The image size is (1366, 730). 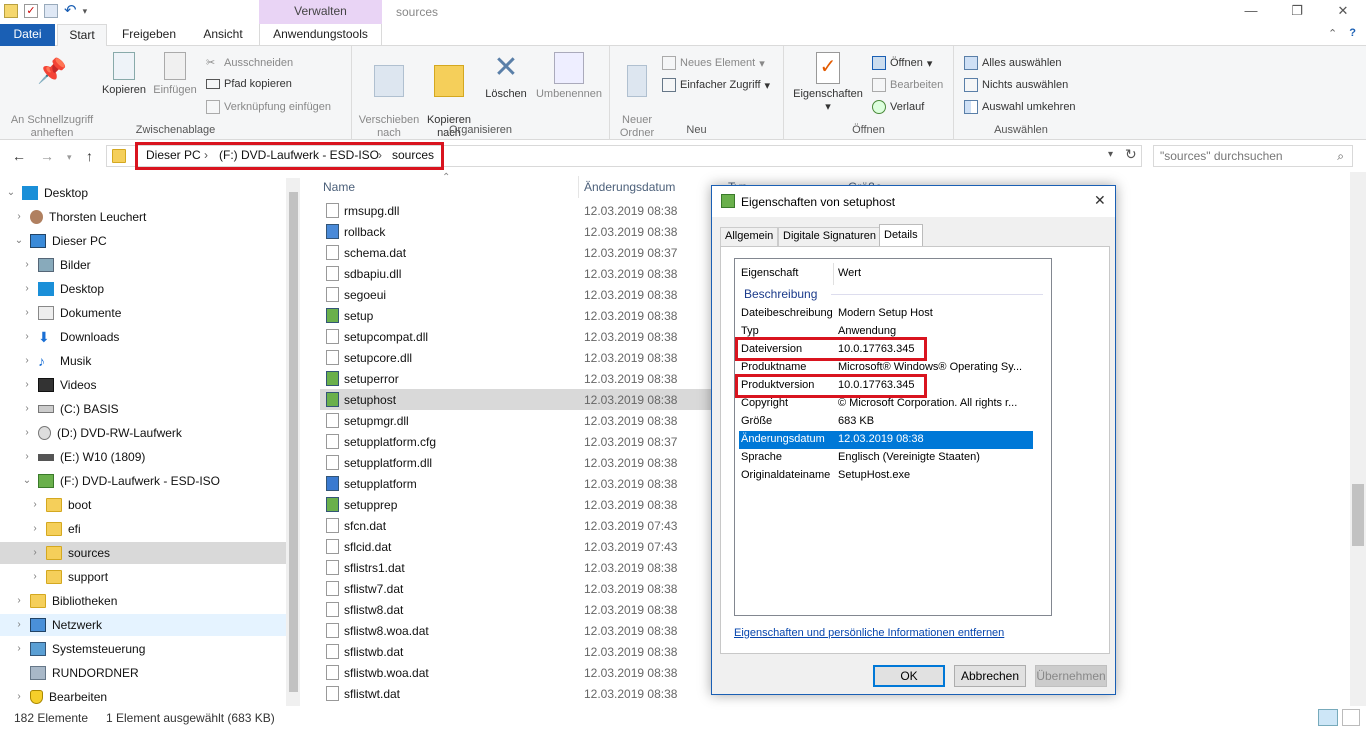 I want to click on properties-button: ✓ Eigenschaften ▾, so click(x=828, y=82).